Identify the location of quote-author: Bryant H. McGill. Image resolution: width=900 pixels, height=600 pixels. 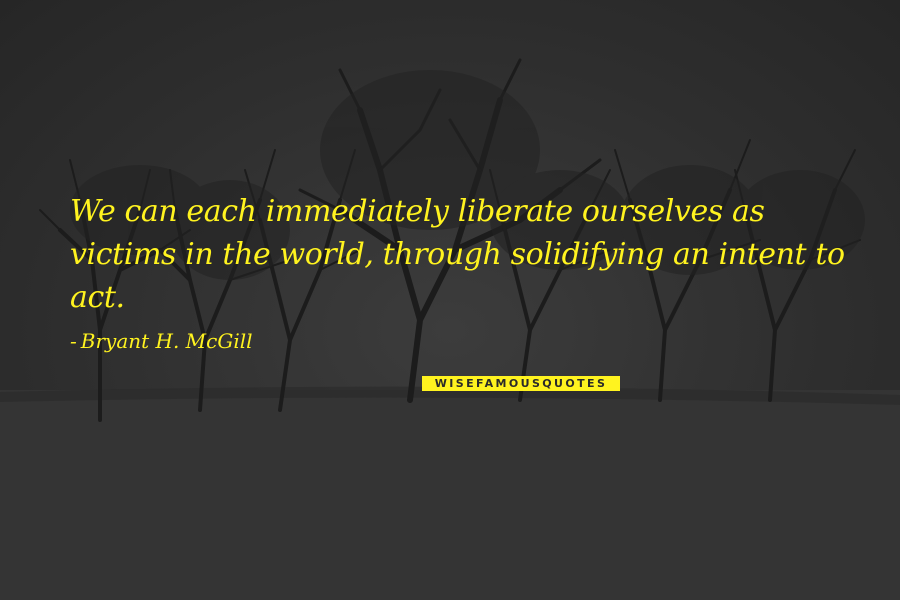
(166, 341).